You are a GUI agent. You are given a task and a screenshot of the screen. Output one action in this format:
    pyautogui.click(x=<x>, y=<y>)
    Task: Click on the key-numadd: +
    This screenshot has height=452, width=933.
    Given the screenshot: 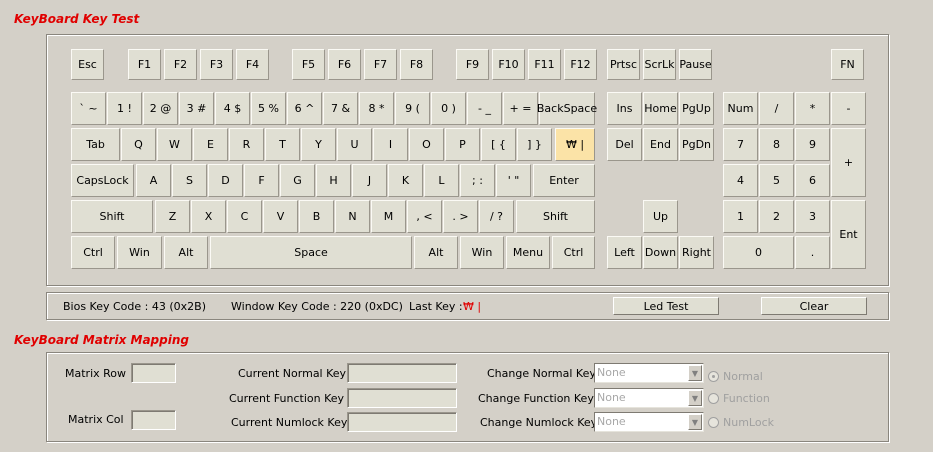 What is the action you would take?
    pyautogui.click(x=848, y=162)
    